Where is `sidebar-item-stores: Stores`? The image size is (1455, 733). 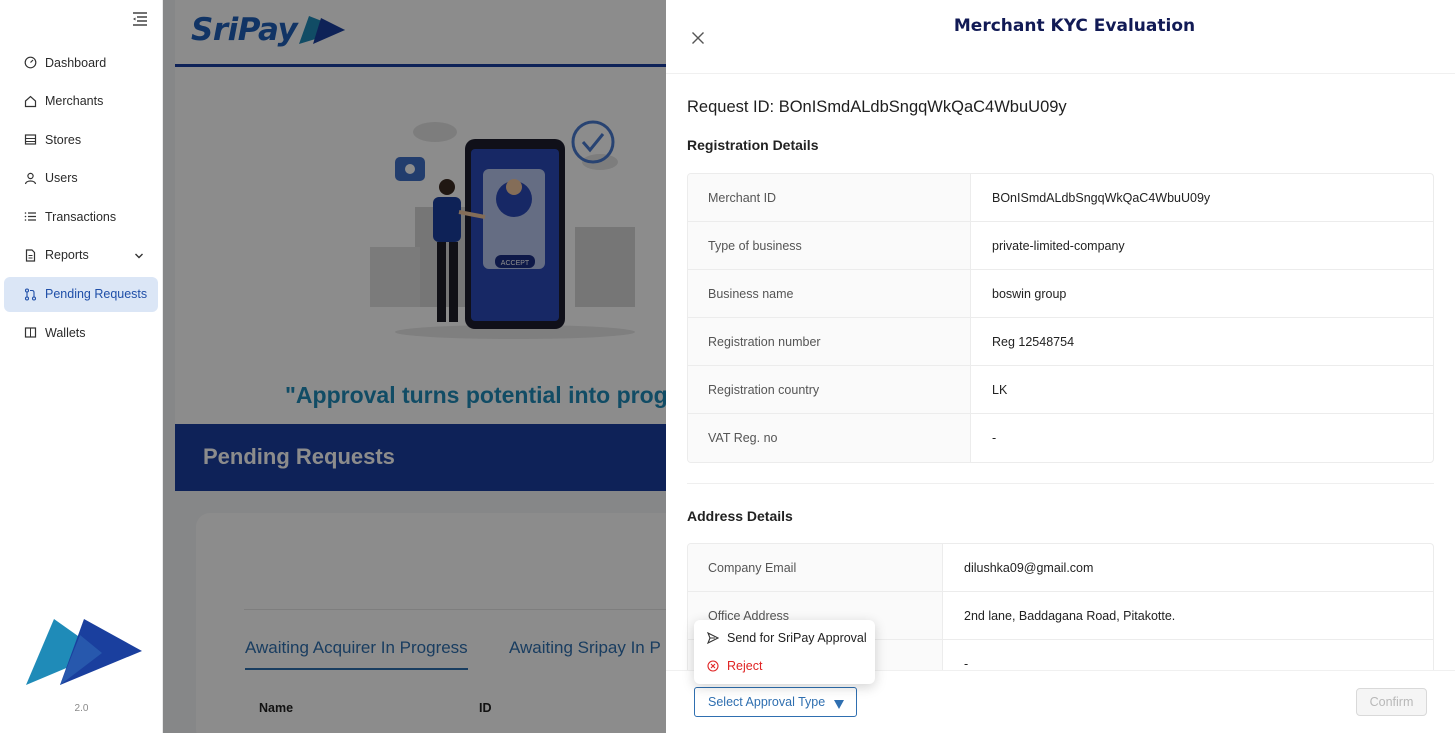 sidebar-item-stores: Stores is located at coordinates (81, 139).